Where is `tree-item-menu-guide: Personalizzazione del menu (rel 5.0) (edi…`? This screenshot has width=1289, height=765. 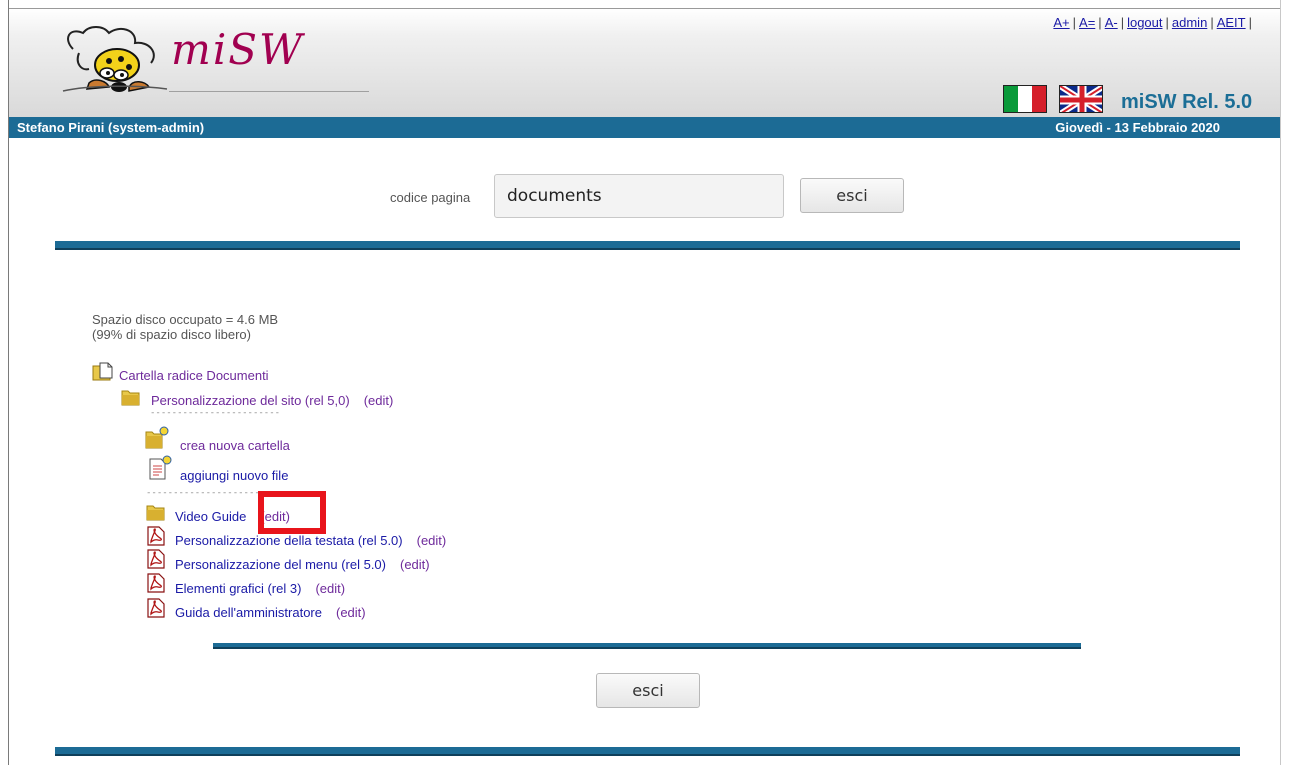 tree-item-menu-guide: Personalizzazione del menu (rel 5.0) (edi… is located at coordinates (302, 564).